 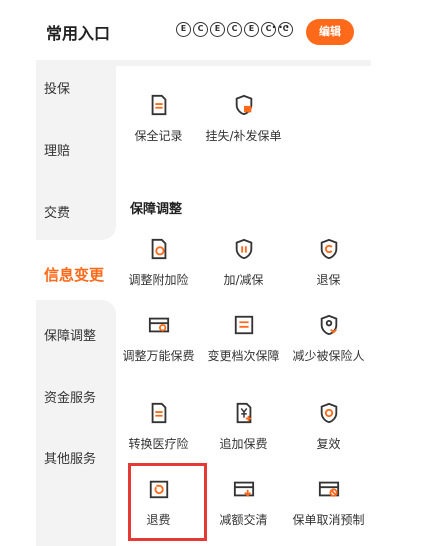 I want to click on reduced-paidup-icon, so click(x=243, y=489).